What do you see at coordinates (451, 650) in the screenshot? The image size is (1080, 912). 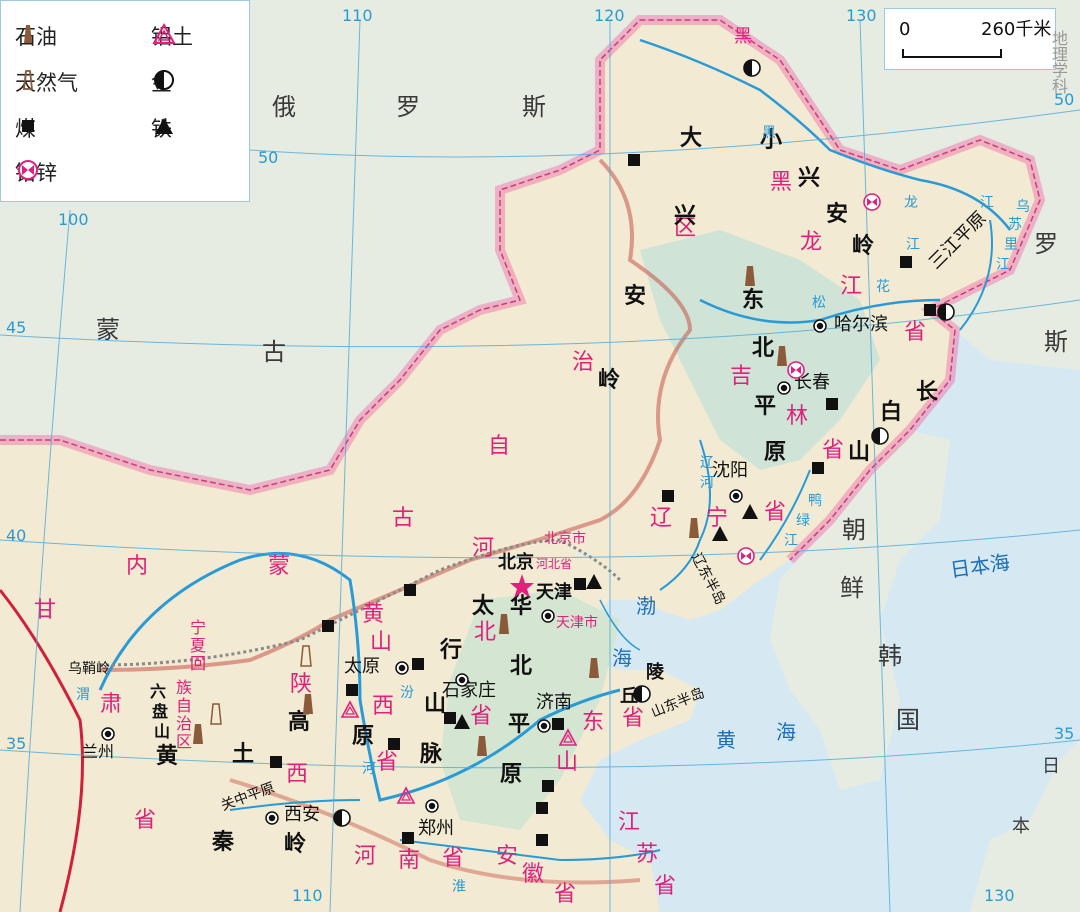 I see `terrain-taihang-2: 行` at bounding box center [451, 650].